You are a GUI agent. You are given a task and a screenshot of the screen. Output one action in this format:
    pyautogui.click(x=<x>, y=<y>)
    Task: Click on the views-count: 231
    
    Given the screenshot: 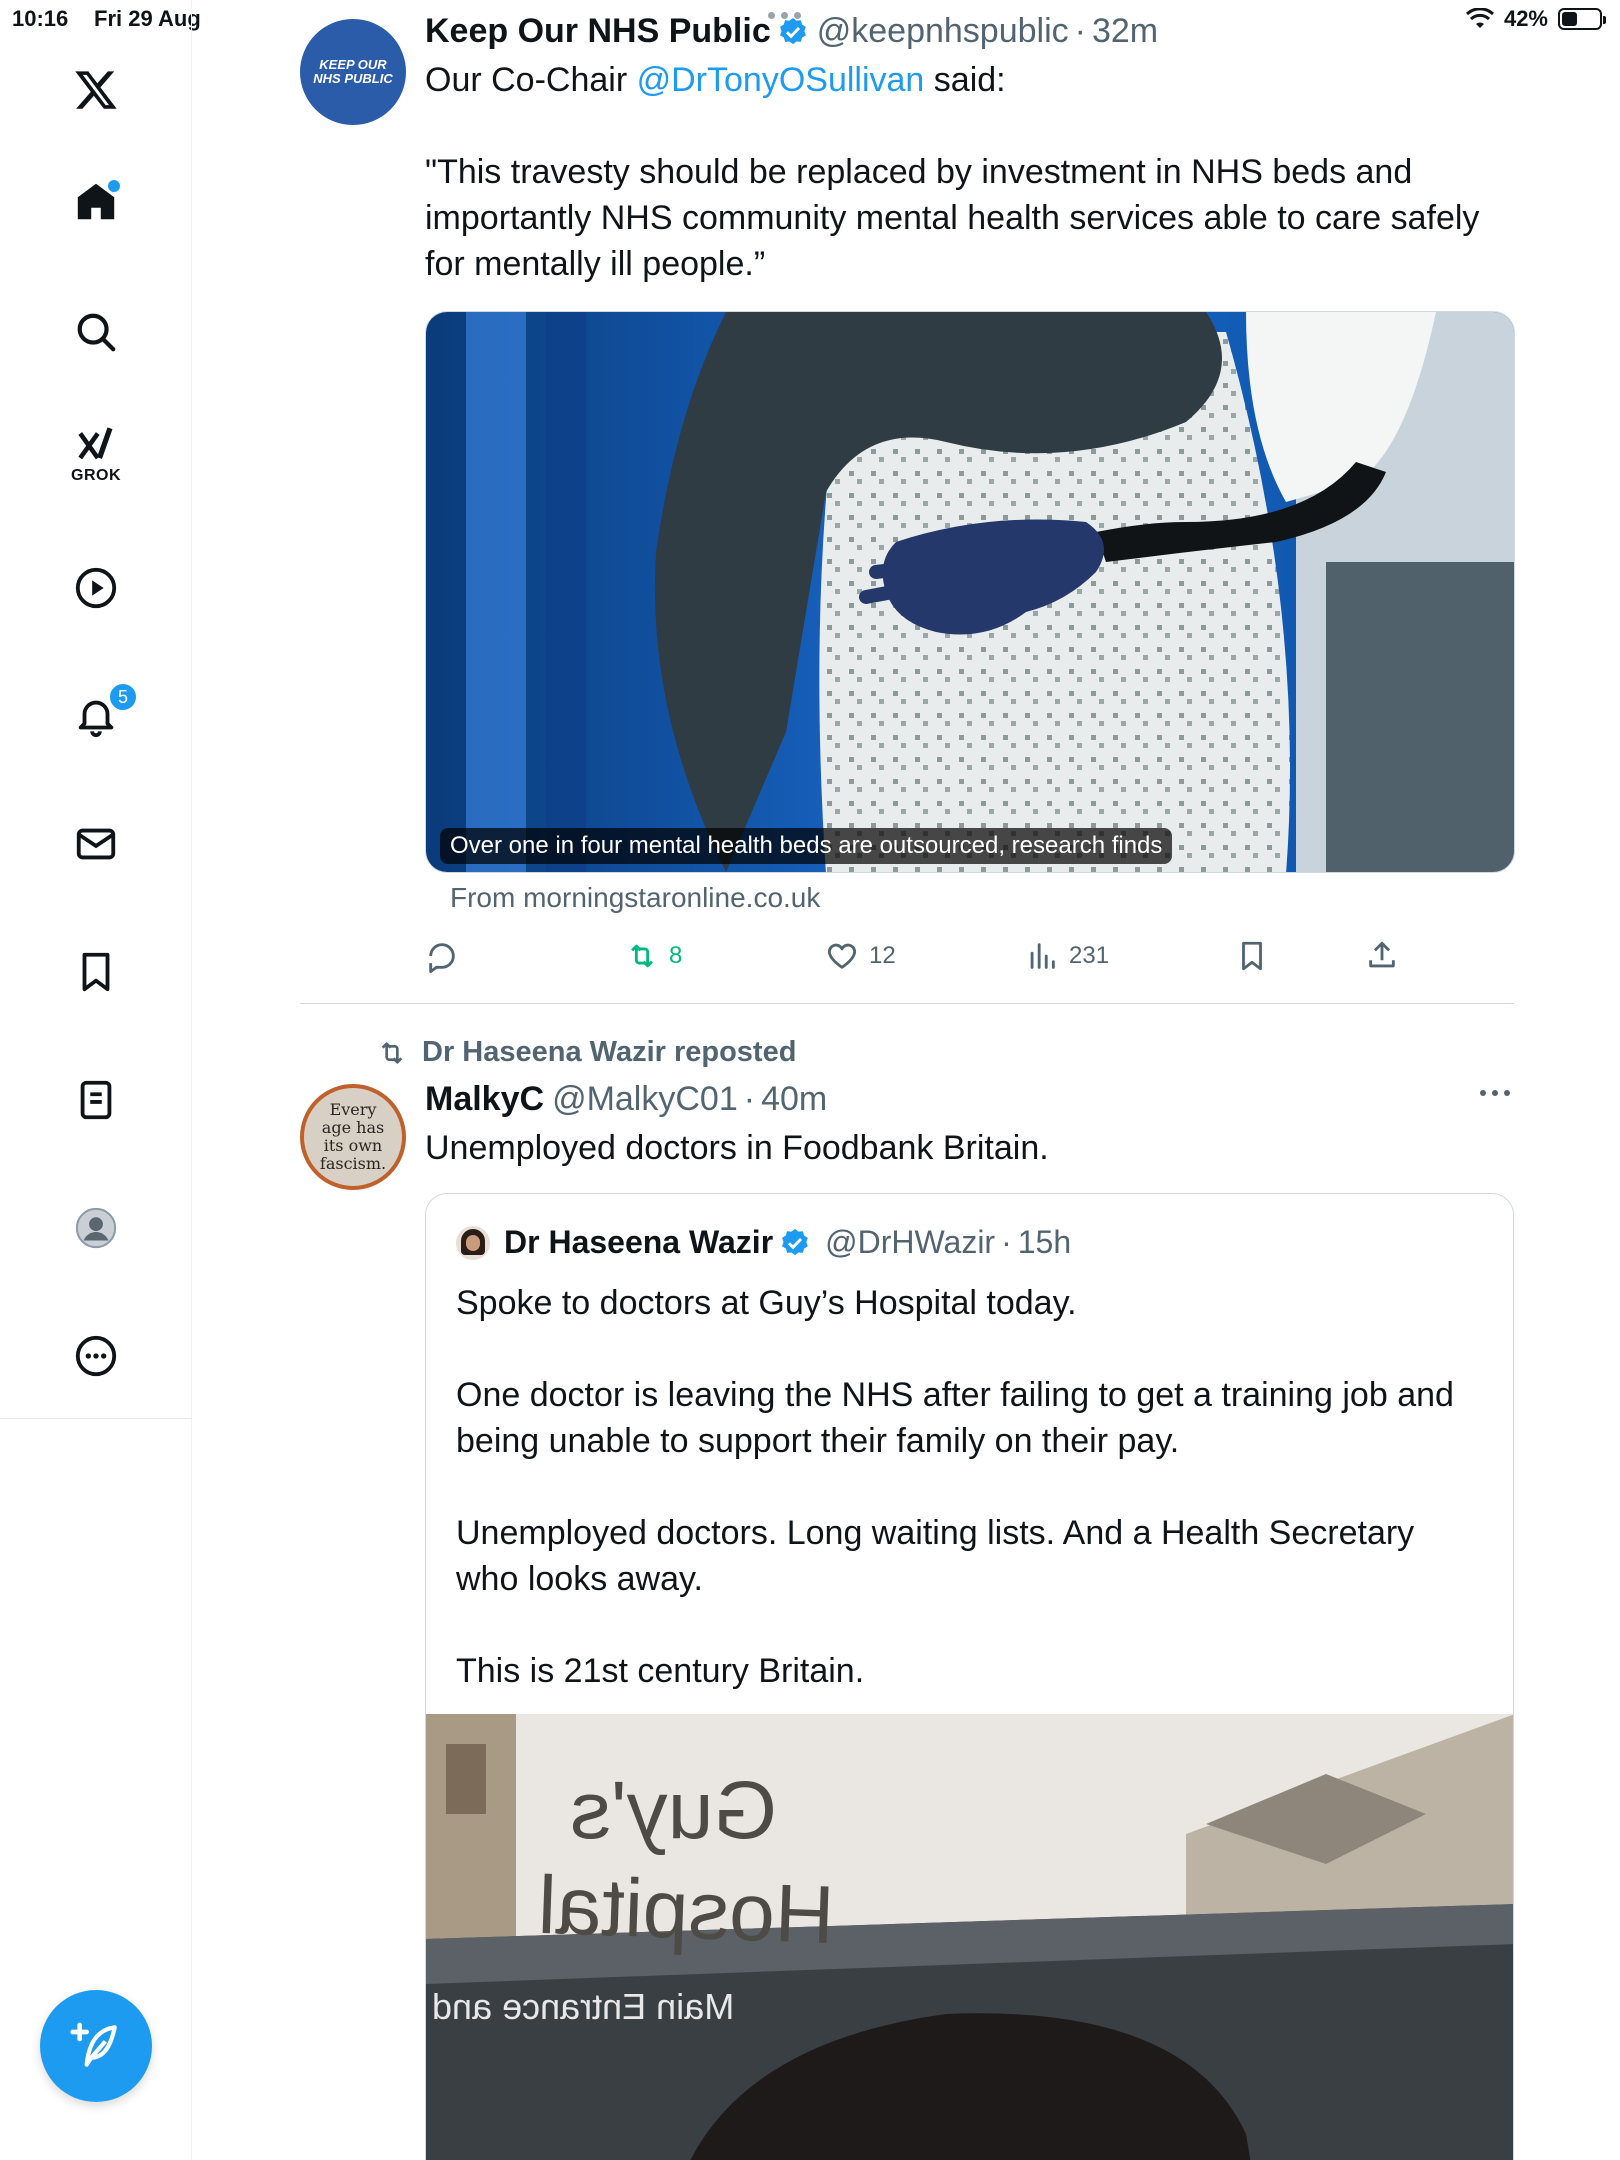 What is the action you would take?
    pyautogui.click(x=1089, y=955)
    